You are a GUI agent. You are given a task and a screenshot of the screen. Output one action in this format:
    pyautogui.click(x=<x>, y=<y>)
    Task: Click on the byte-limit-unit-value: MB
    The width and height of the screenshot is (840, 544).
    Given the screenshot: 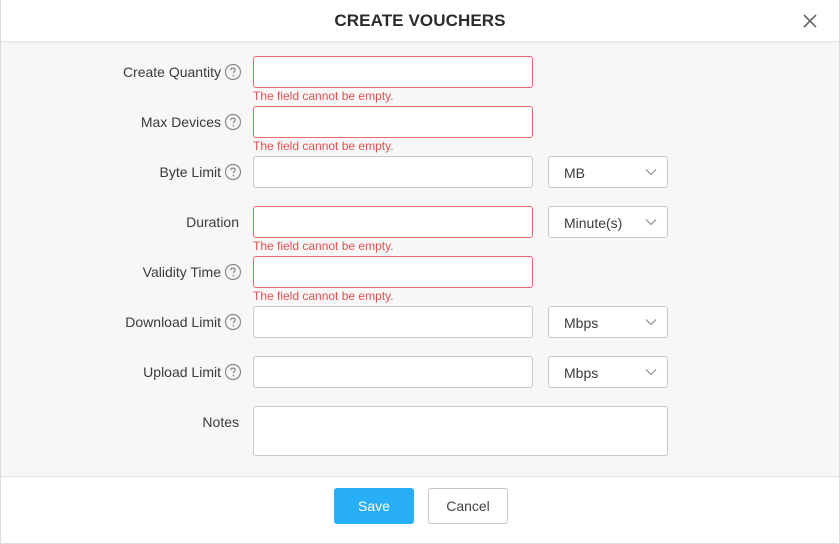 What is the action you would take?
    pyautogui.click(x=574, y=173)
    